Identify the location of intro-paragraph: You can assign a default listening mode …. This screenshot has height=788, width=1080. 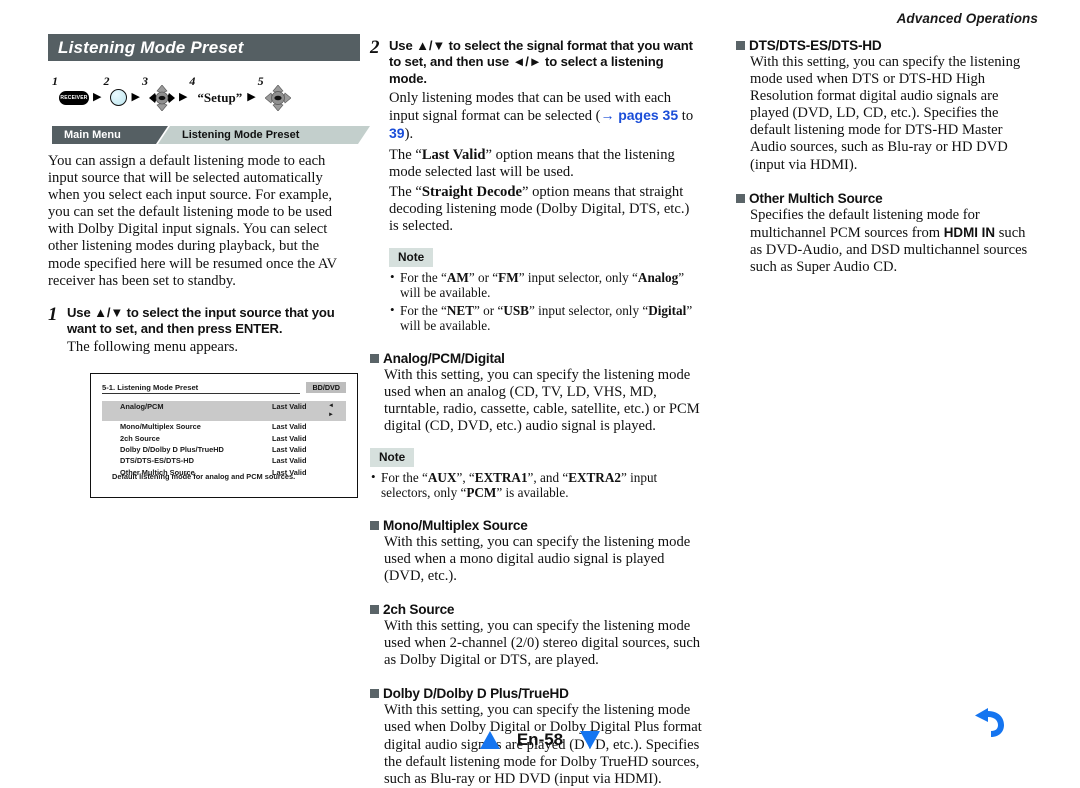
(192, 221).